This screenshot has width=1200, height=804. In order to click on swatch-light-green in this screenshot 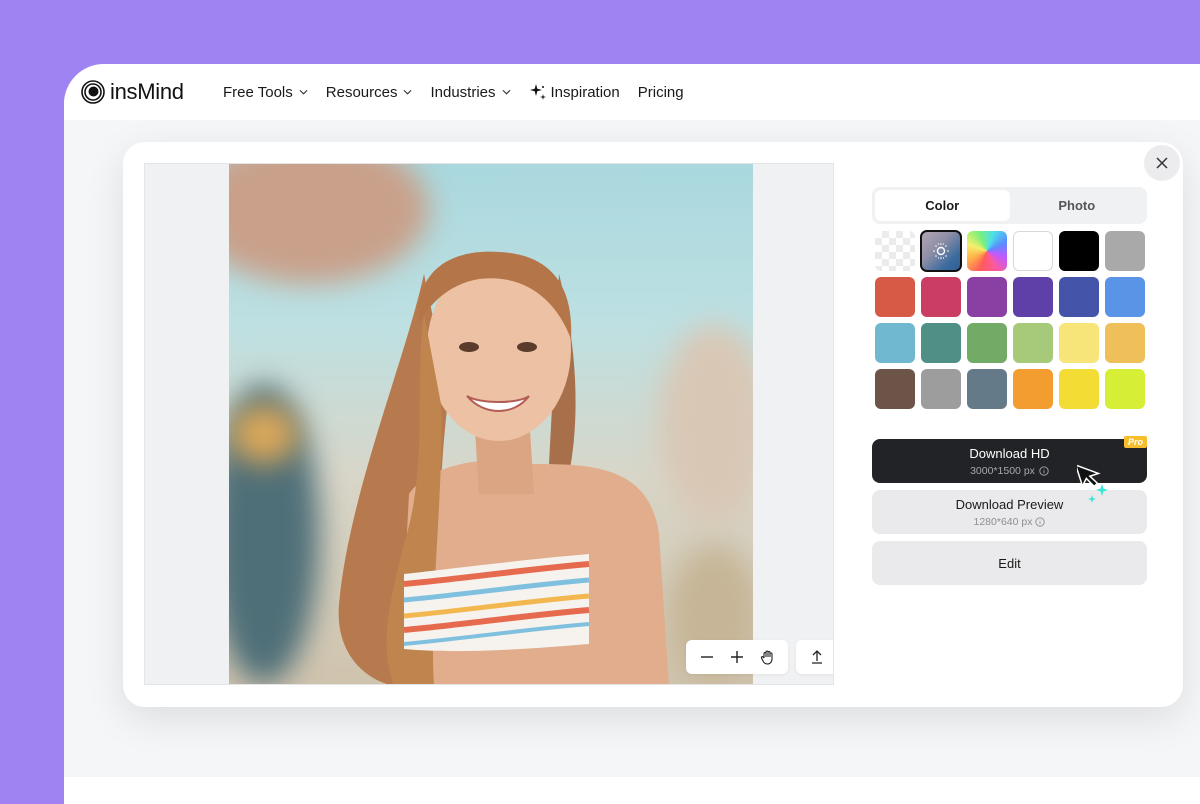, I will do `click(1033, 343)`.